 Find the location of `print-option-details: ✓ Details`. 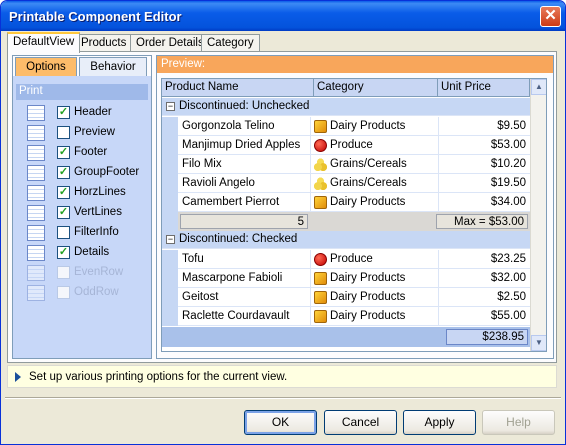

print-option-details: ✓ Details is located at coordinates (82, 253).